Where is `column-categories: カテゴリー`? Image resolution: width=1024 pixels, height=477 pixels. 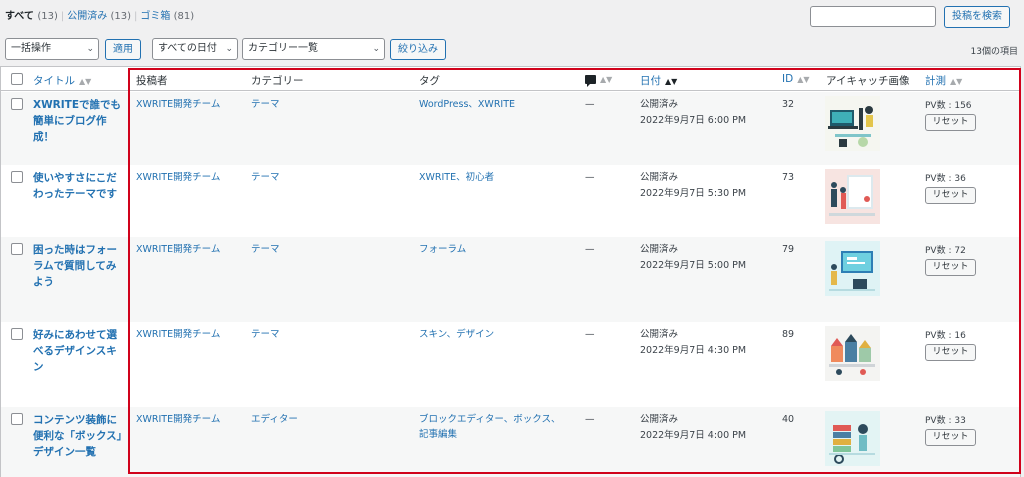
column-categories: カテゴリー is located at coordinates (277, 81).